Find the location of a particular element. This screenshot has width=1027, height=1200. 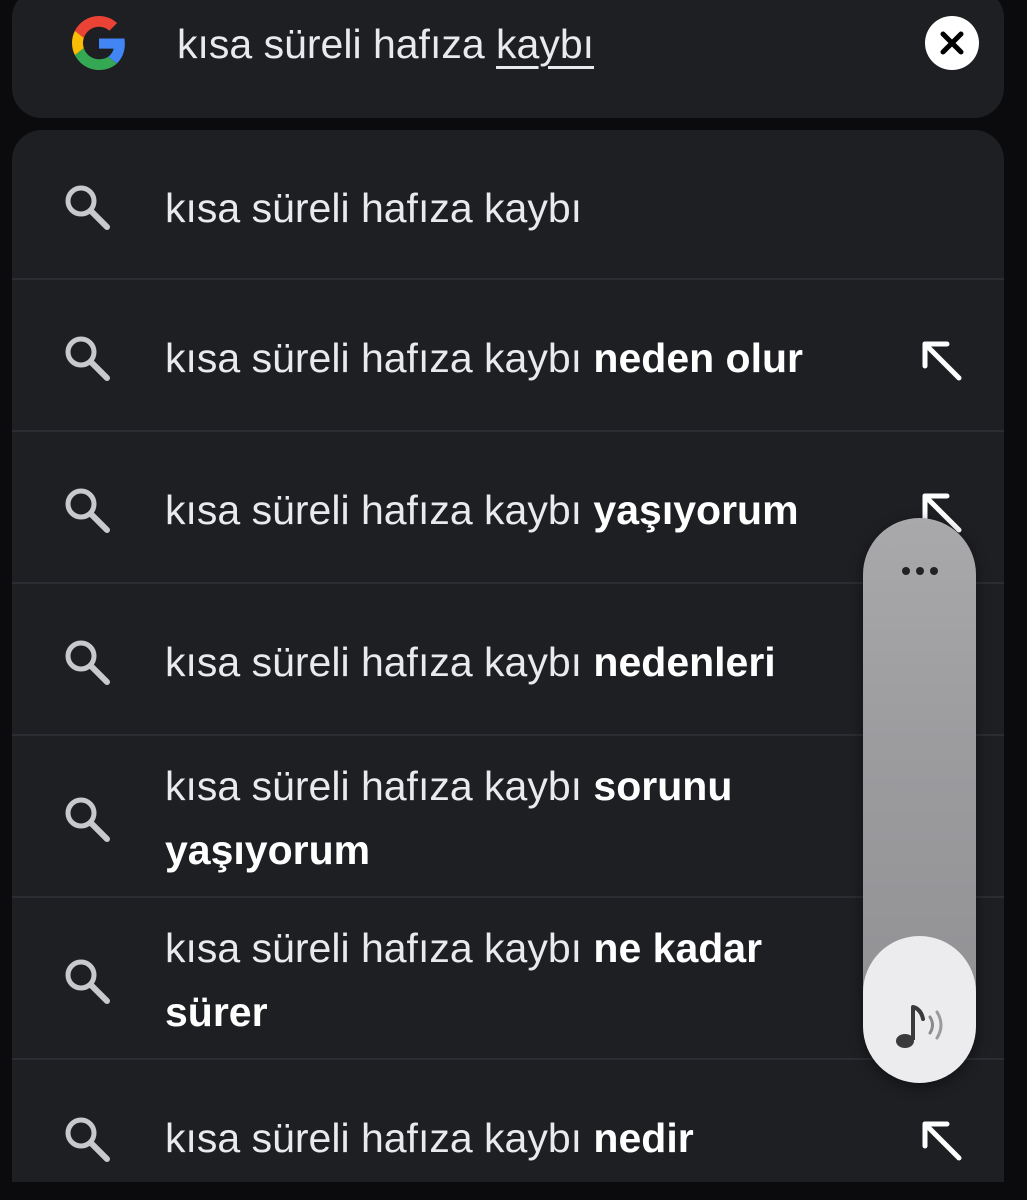

suggestion-row: kısa süreli hafıza kaybı is located at coordinates (508, 205).